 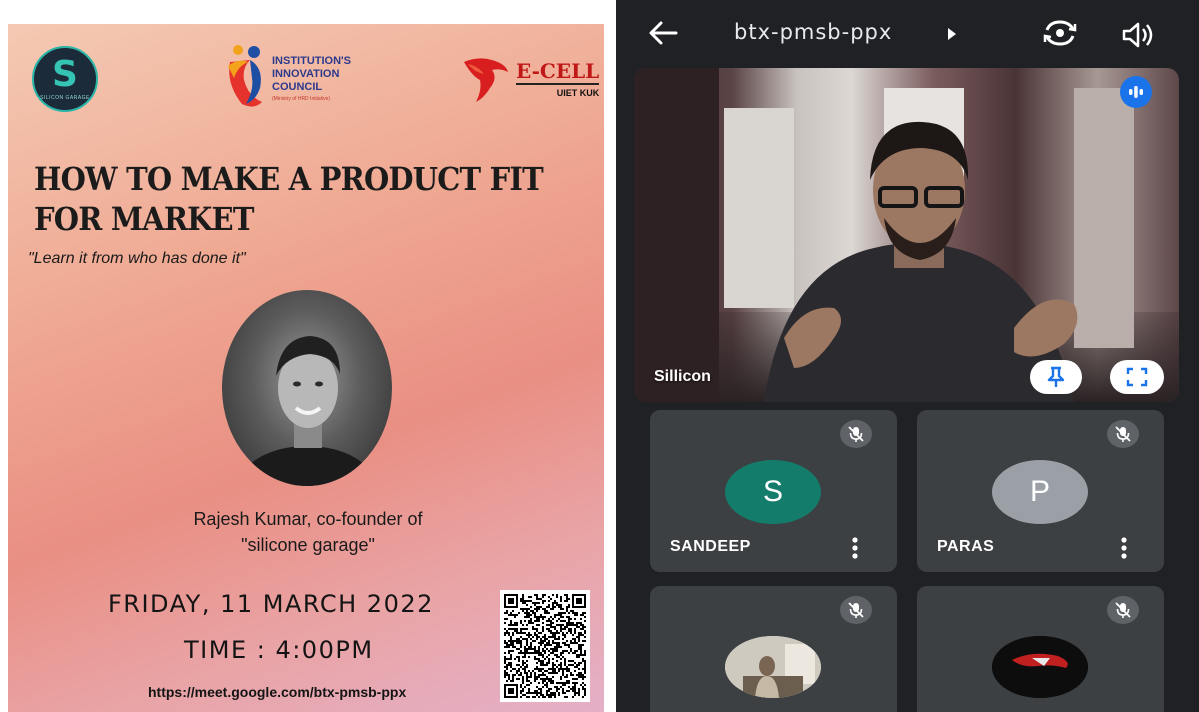 What do you see at coordinates (137, 258) in the screenshot?
I see `poster-tagline: "Learn it from who has done it"` at bounding box center [137, 258].